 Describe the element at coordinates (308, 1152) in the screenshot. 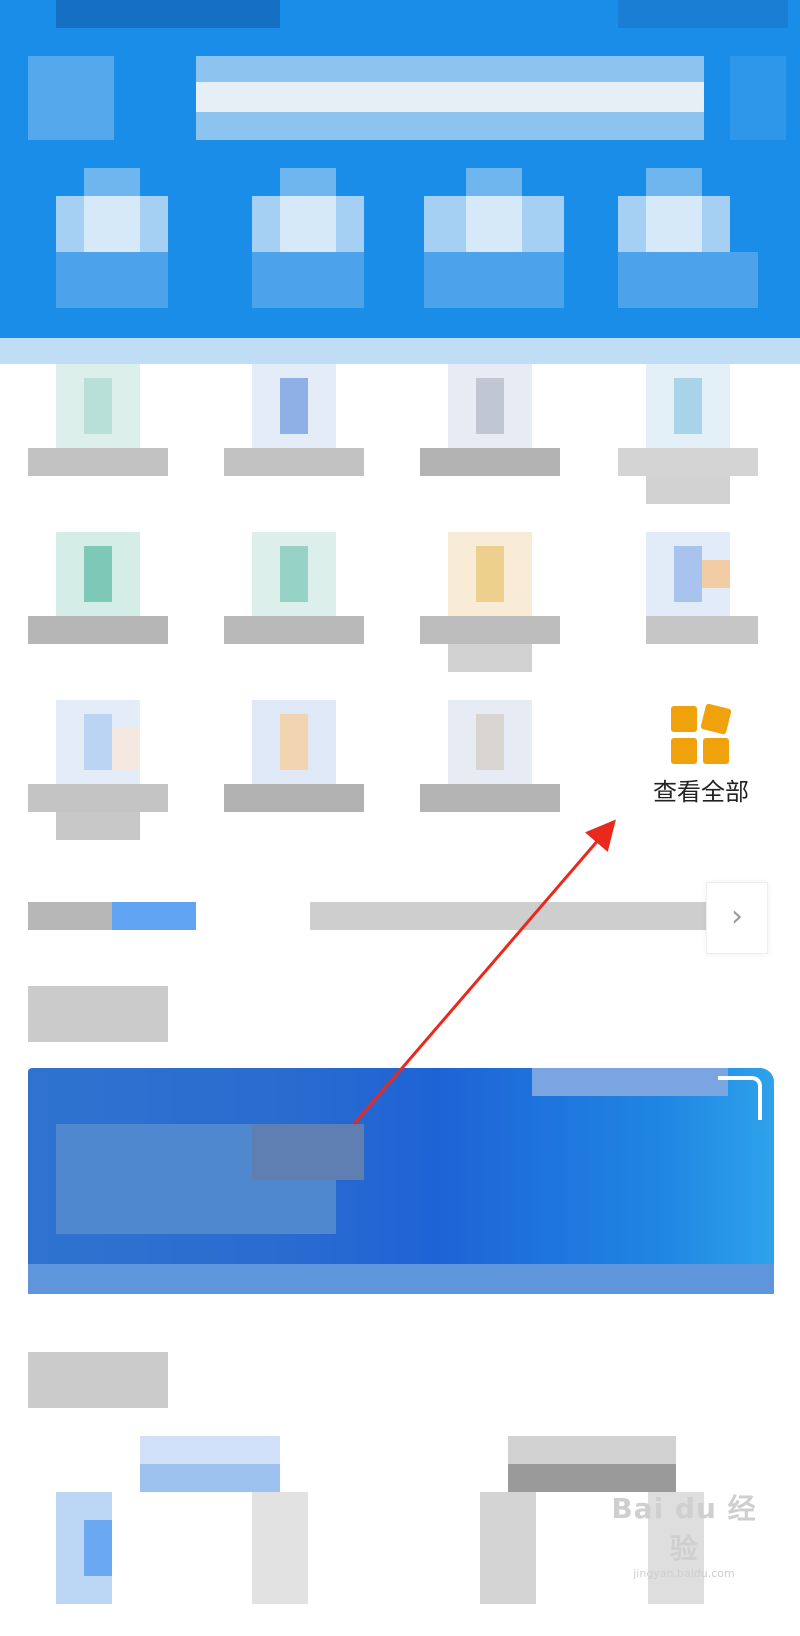

I see `banner-highlight` at that location.